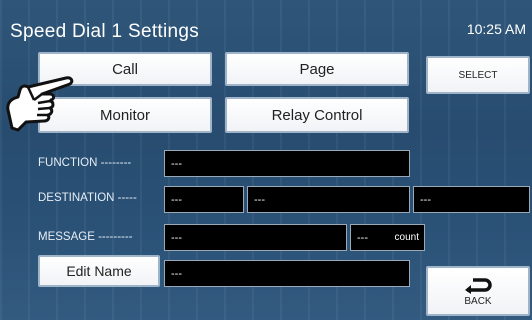  What do you see at coordinates (478, 75) in the screenshot?
I see `select-button: SELECT` at bounding box center [478, 75].